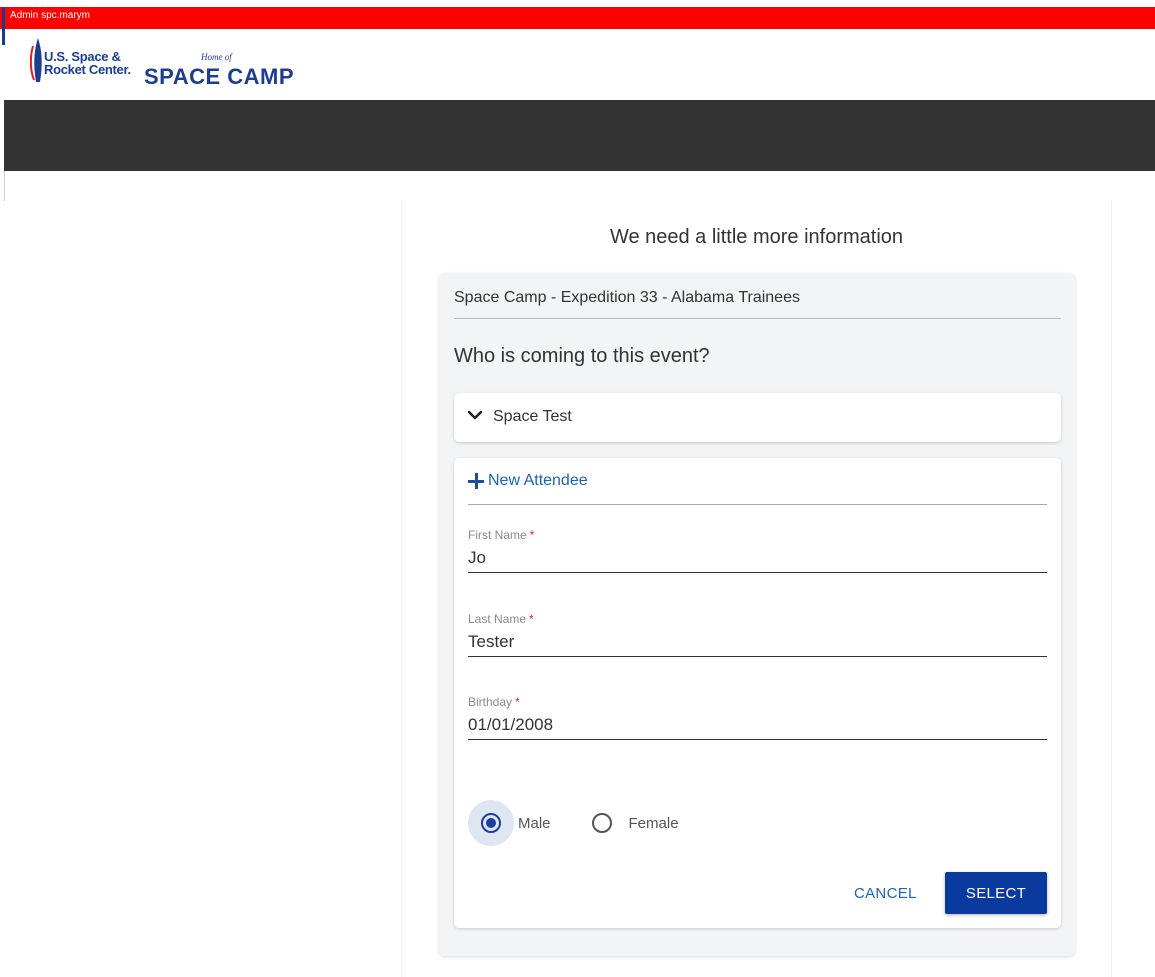 The height and width of the screenshot is (977, 1155). I want to click on event-divider, so click(757, 318).